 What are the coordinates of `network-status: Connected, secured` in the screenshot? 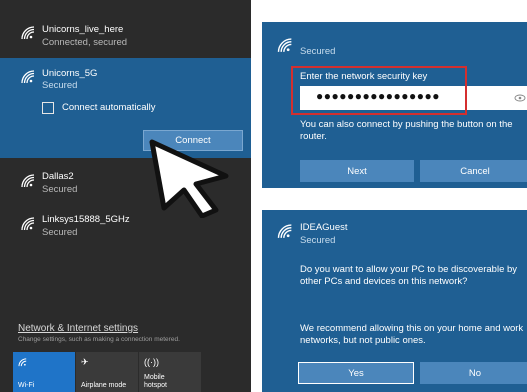 It's located at (85, 42).